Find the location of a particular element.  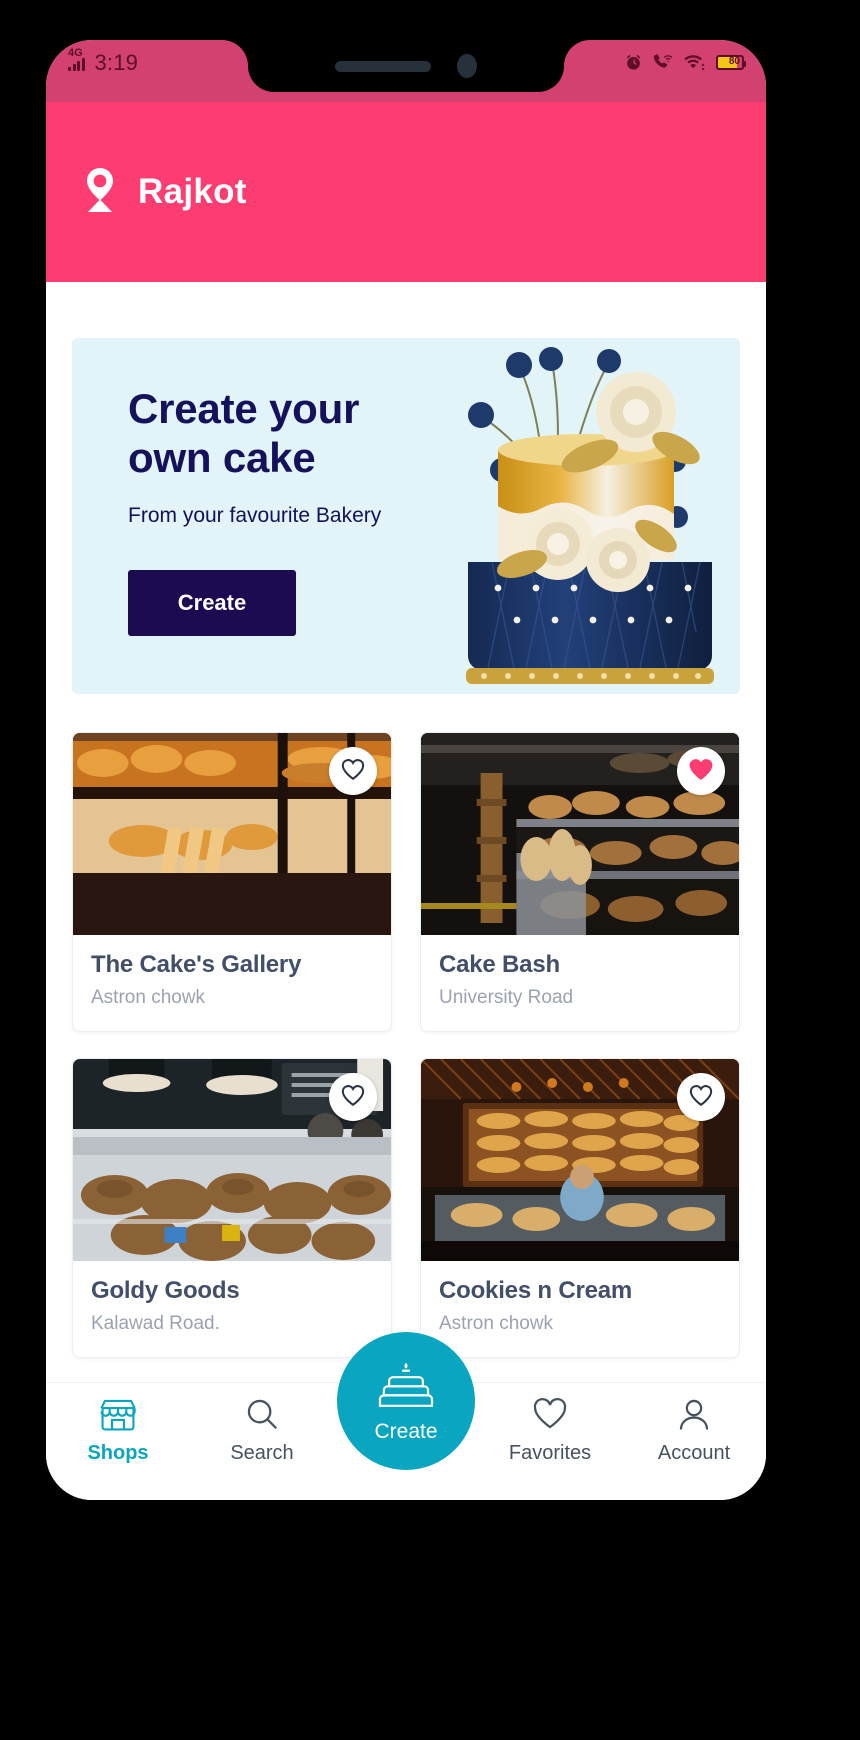

tab-shops: Shops is located at coordinates (118, 1424).